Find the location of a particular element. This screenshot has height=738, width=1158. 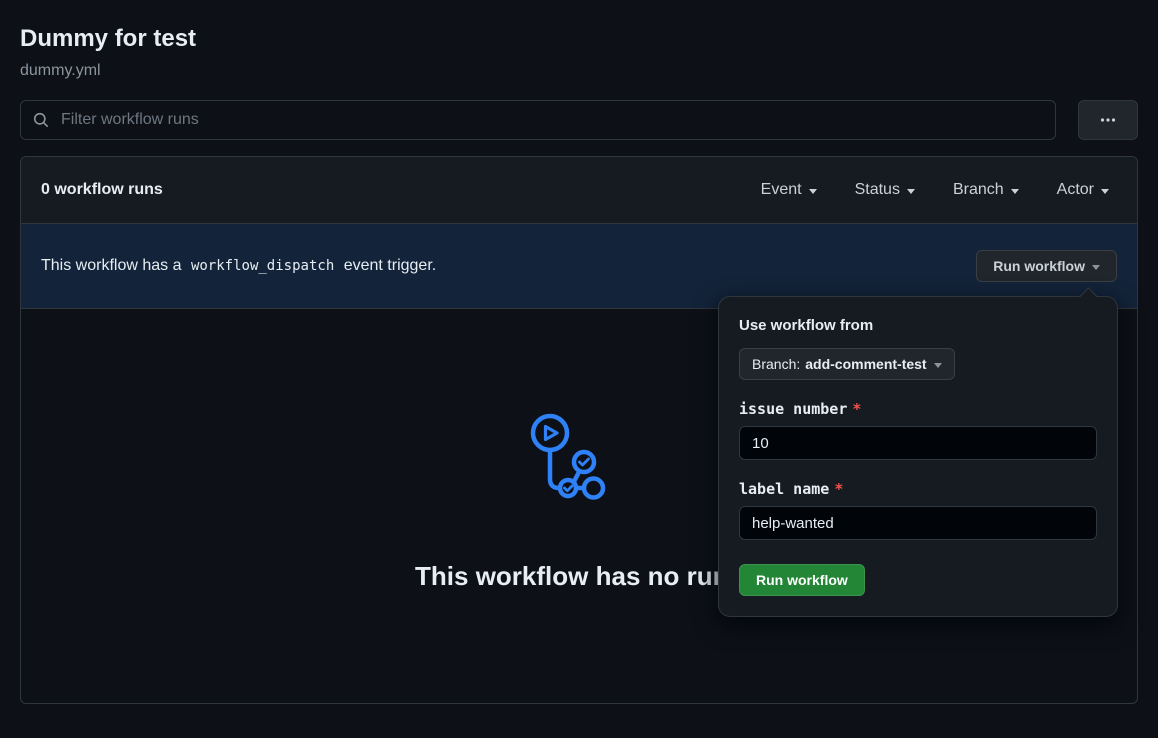

kebab-icon is located at coordinates (1108, 120).